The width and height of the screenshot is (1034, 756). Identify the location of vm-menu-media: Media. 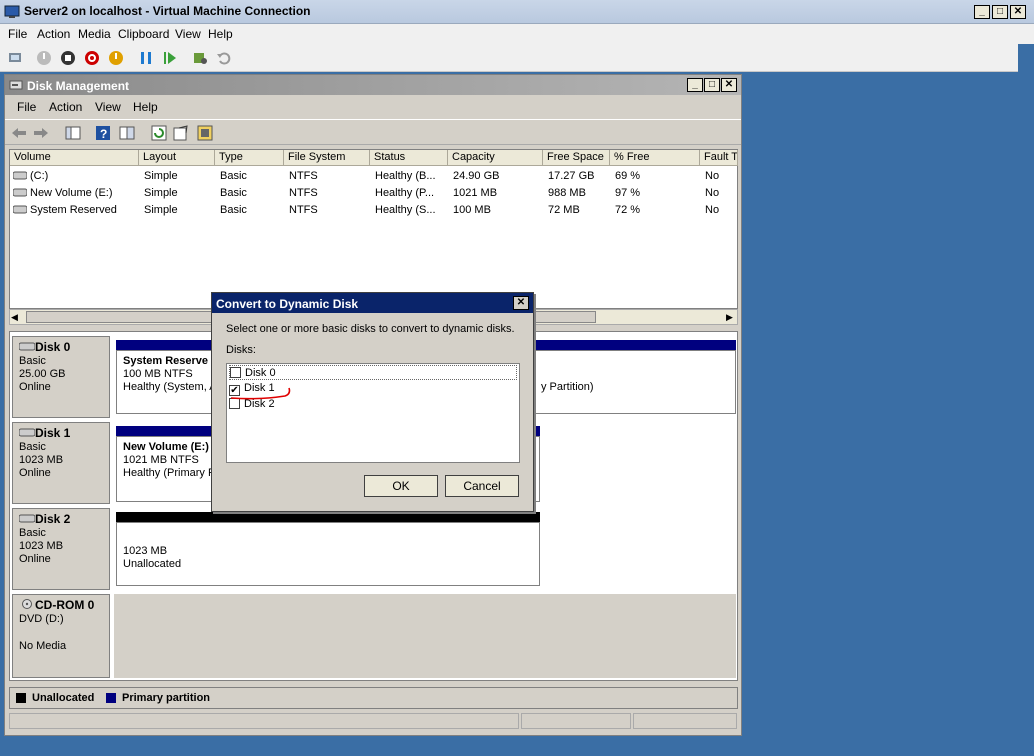
(94, 34).